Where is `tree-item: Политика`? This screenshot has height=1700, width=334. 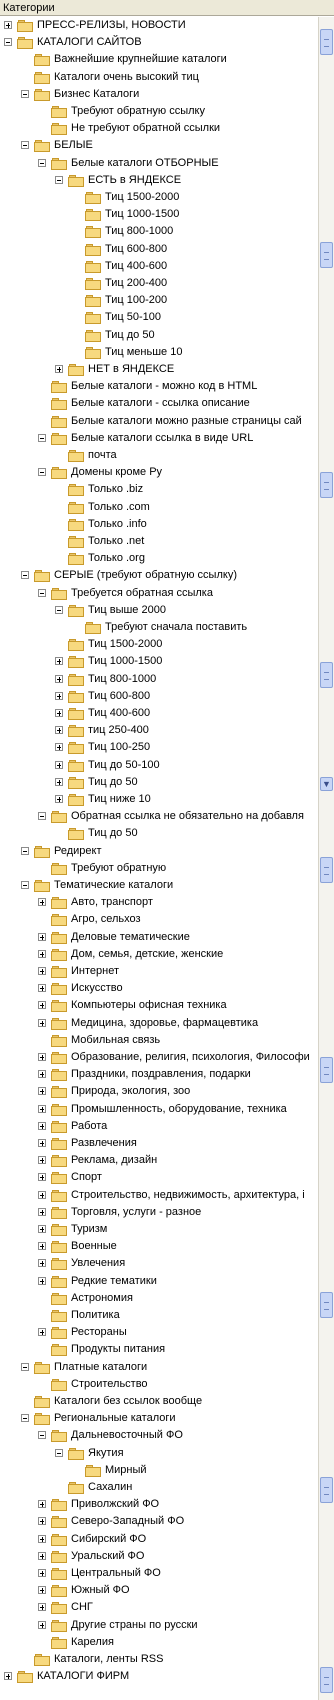
tree-item: Политика is located at coordinates (159, 1315).